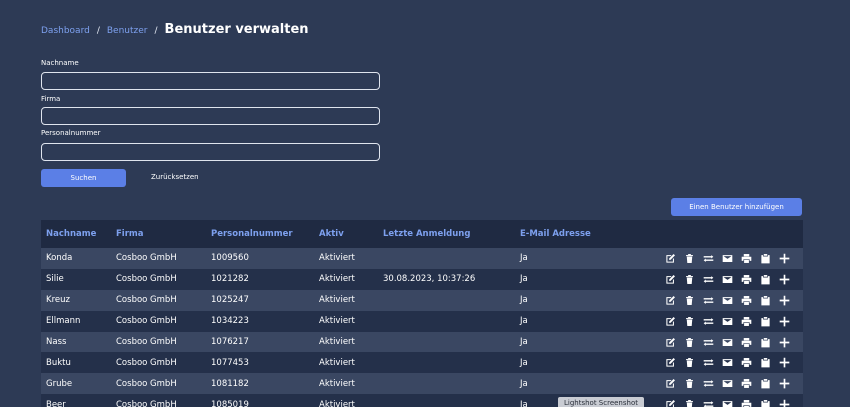 Image resolution: width=850 pixels, height=407 pixels. Describe the element at coordinates (63, 321) in the screenshot. I see `cell-nachname: Ellmann` at that location.